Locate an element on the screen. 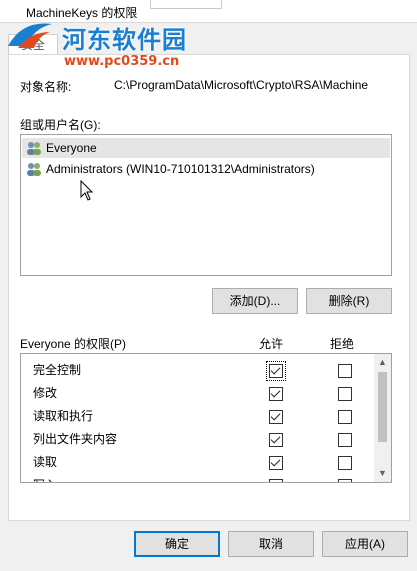  watermark-brand: 河东软件园 is located at coordinates (124, 40).